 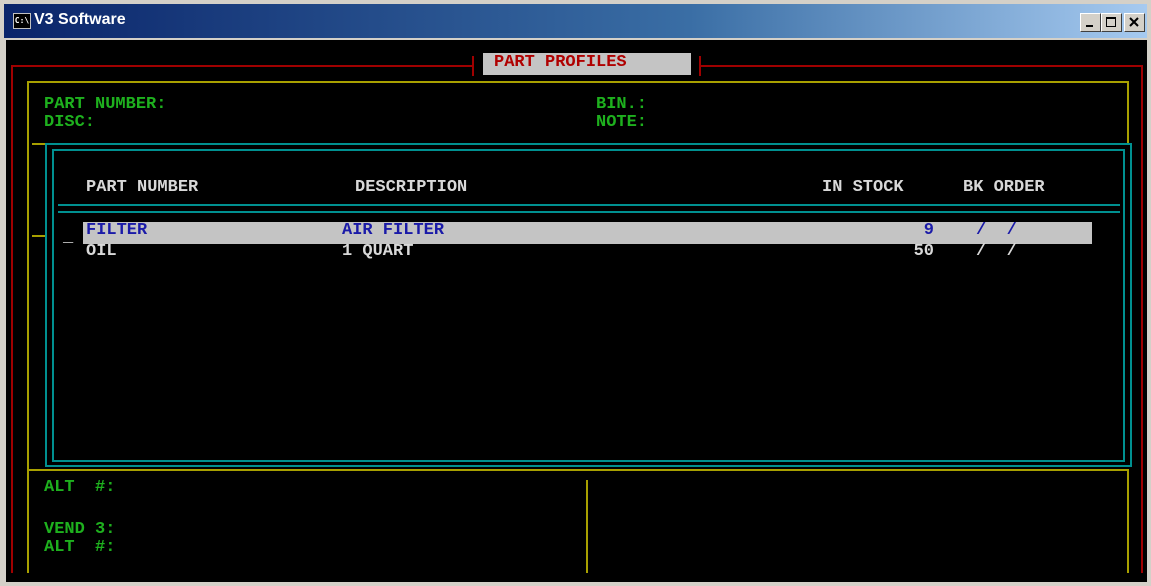 What do you see at coordinates (80, 547) in the screenshot?
I see `alt-number-label-2: ALT #:` at bounding box center [80, 547].